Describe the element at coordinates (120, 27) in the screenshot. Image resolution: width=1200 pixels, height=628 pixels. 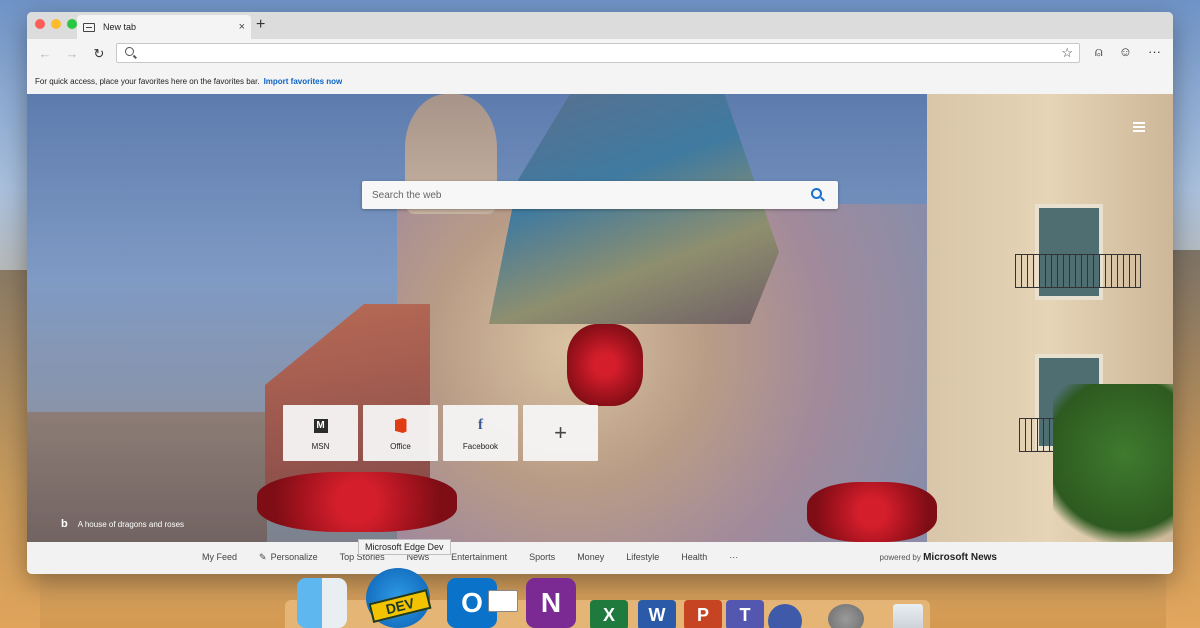
I see `tab-title: New tab` at that location.